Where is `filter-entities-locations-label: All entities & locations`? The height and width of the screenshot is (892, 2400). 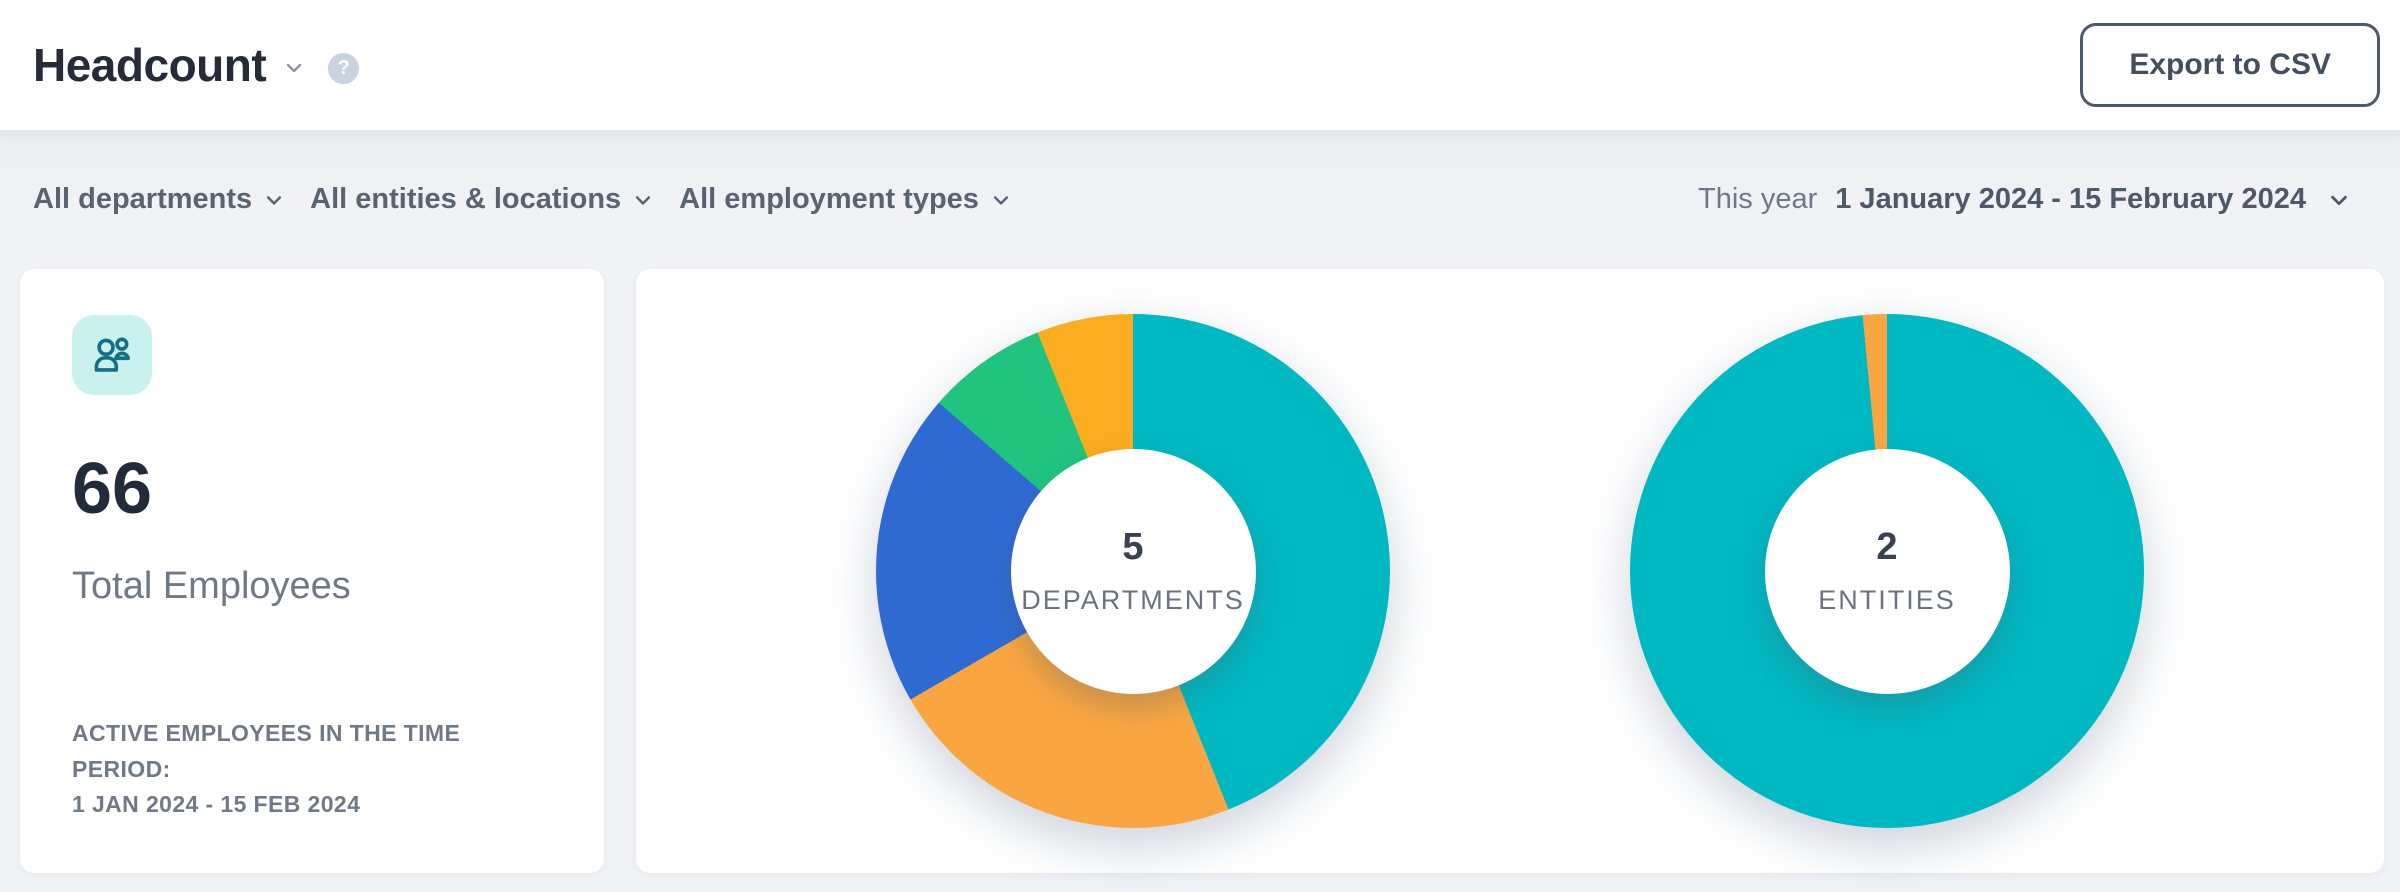 filter-entities-locations-label: All entities & locations is located at coordinates (466, 199).